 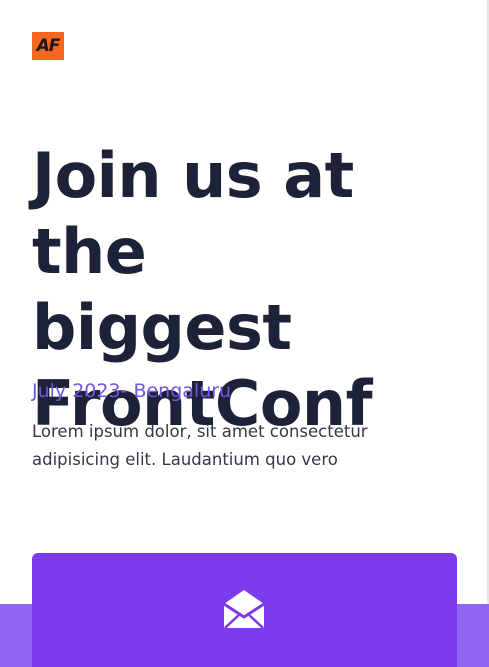 I want to click on brand-logo: AF, so click(x=48, y=46).